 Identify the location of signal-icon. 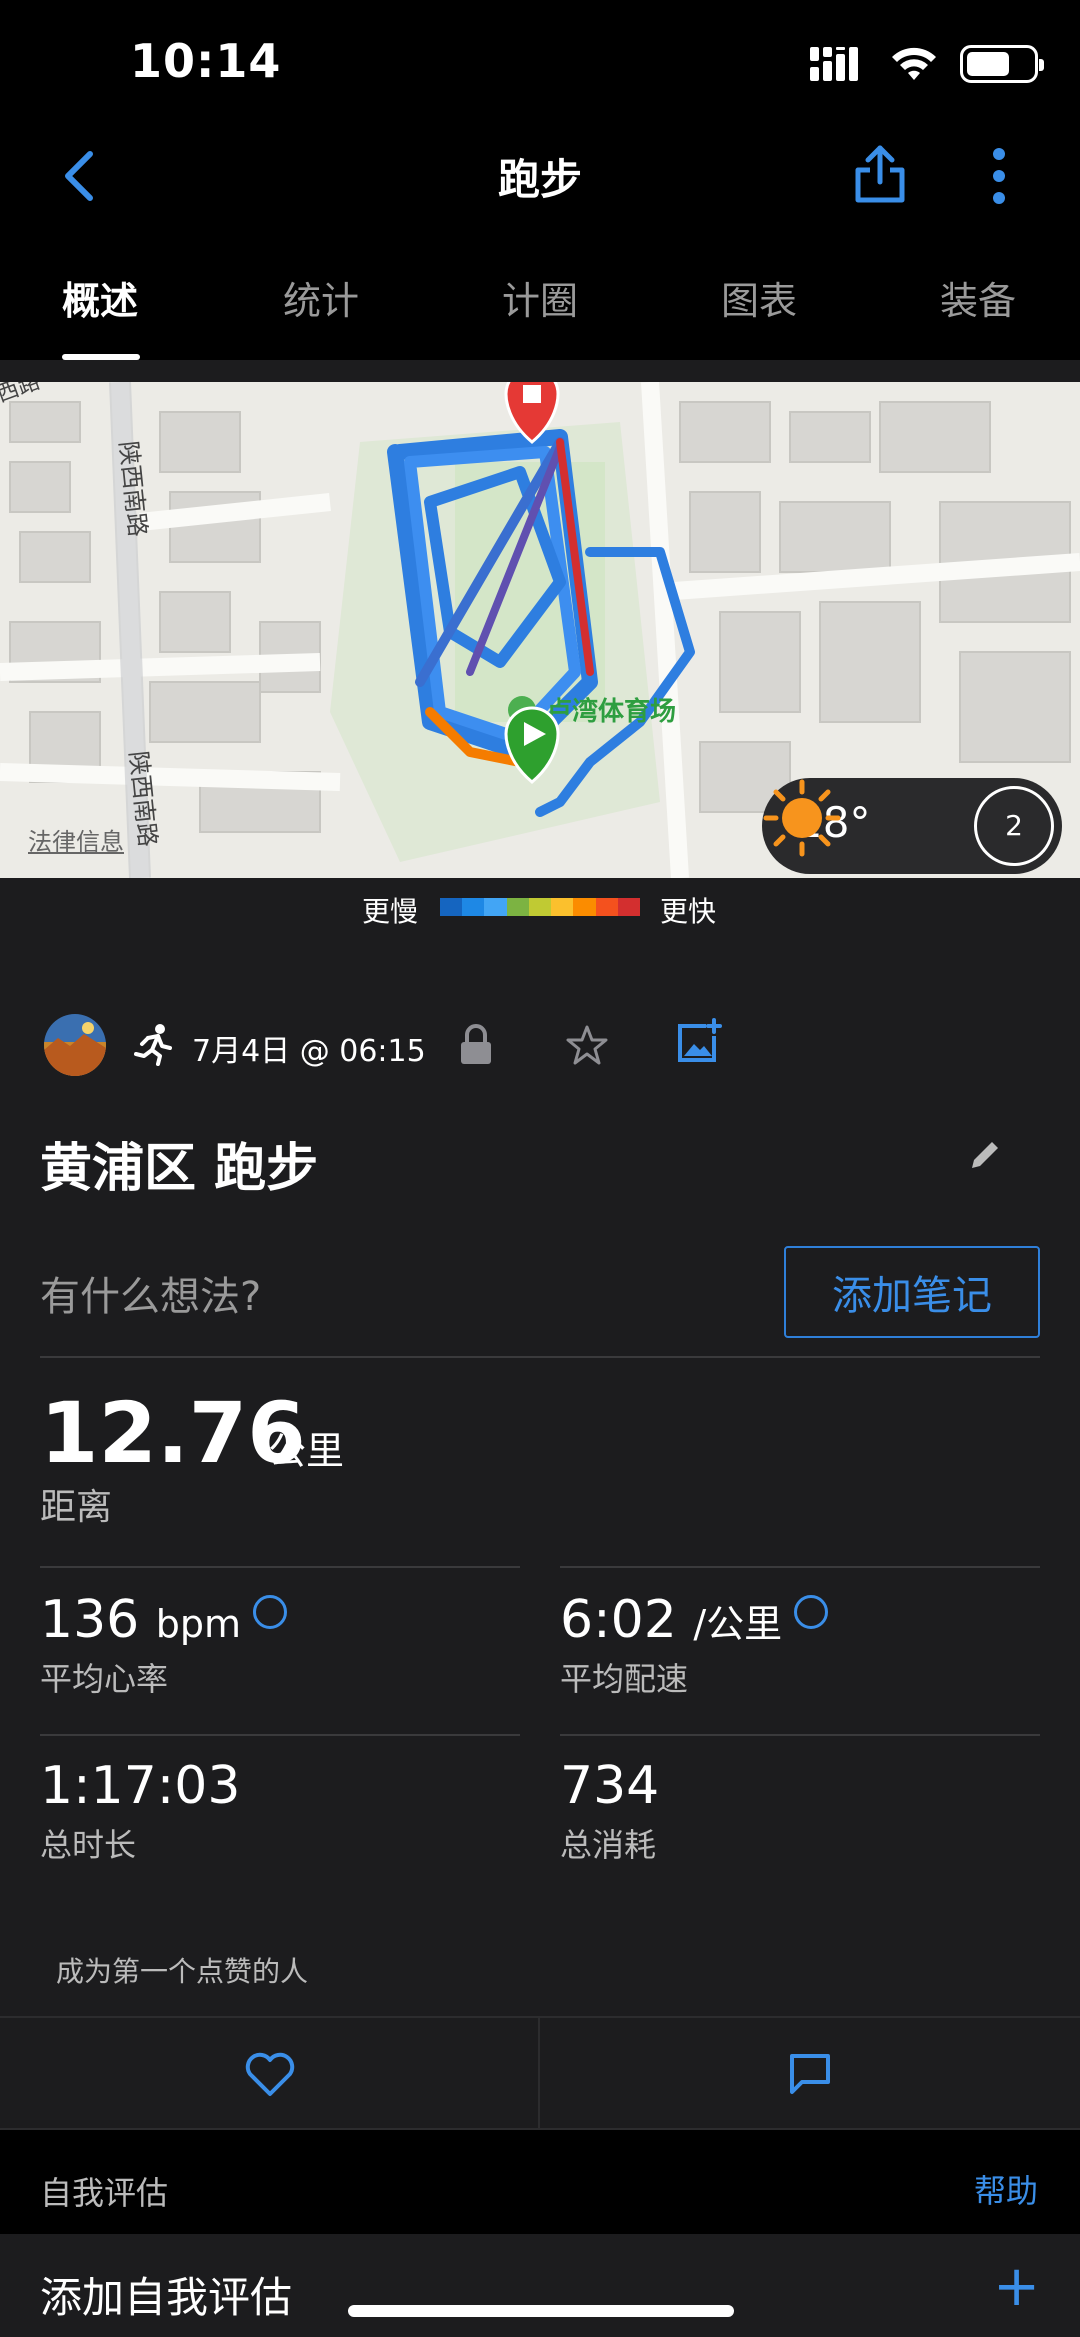
(834, 64).